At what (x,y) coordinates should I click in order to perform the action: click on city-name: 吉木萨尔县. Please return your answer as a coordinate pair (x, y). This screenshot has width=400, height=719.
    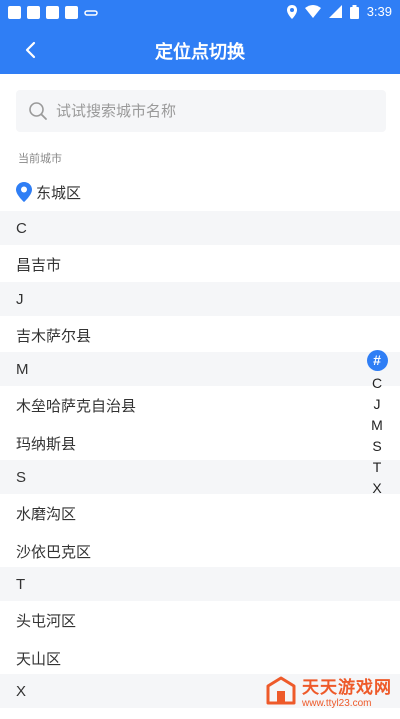
    Looking at the image, I should click on (54, 335).